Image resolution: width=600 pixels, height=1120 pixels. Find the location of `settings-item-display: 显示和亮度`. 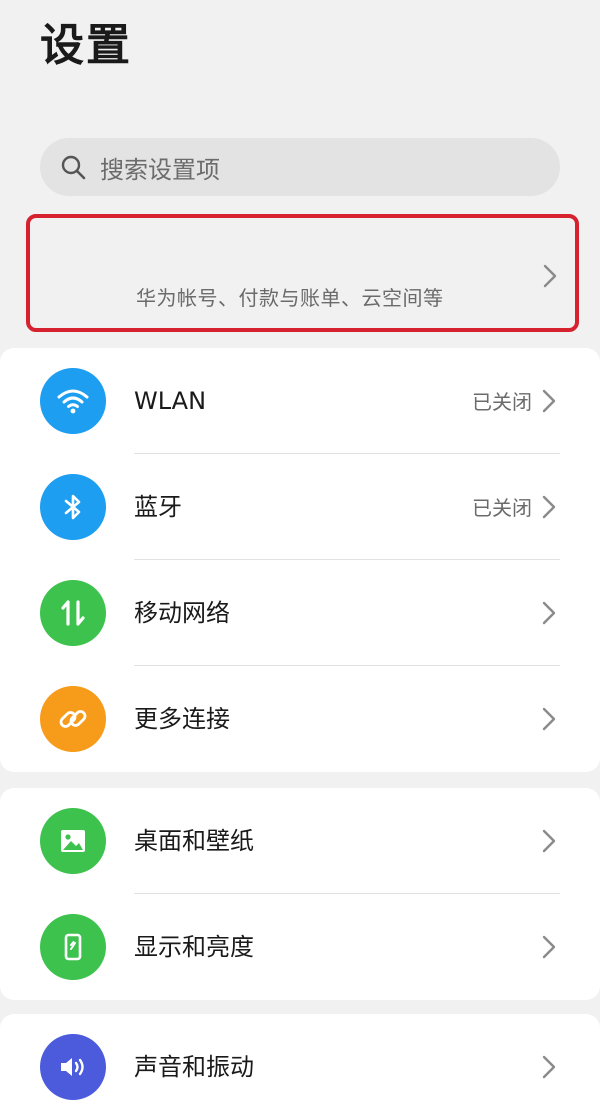

settings-item-display: 显示和亮度 is located at coordinates (300, 947).